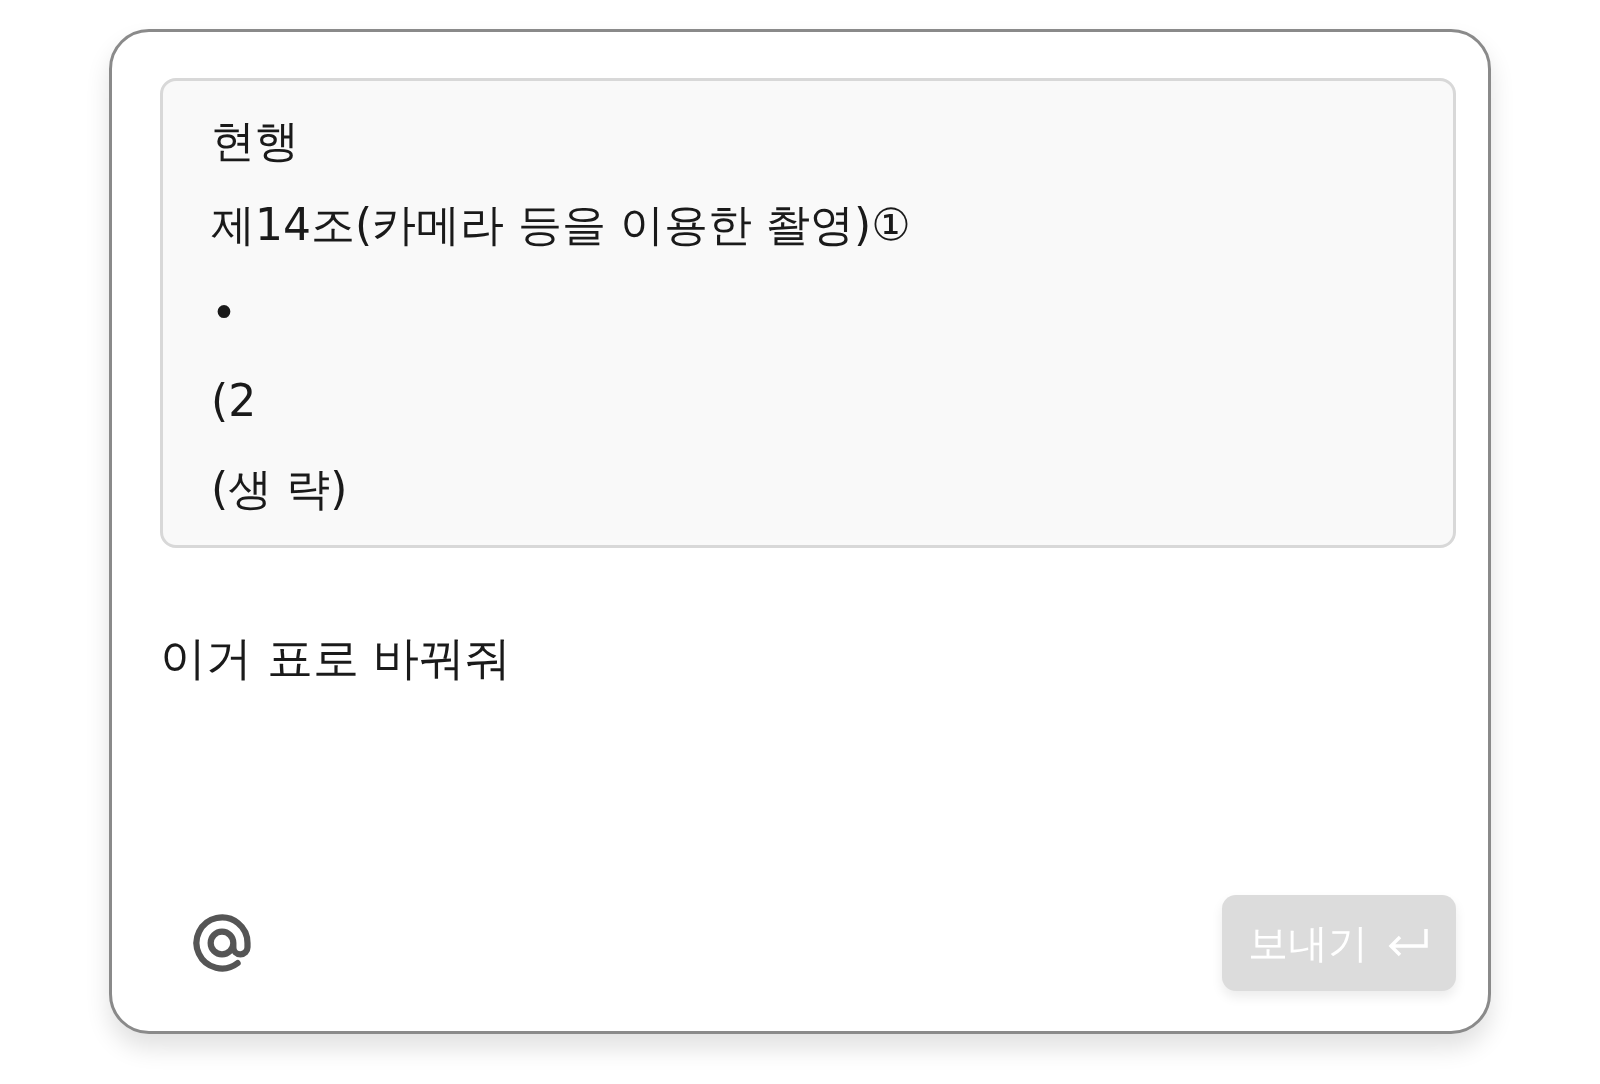  I want to click on quoted-line: (생 략), so click(280, 489).